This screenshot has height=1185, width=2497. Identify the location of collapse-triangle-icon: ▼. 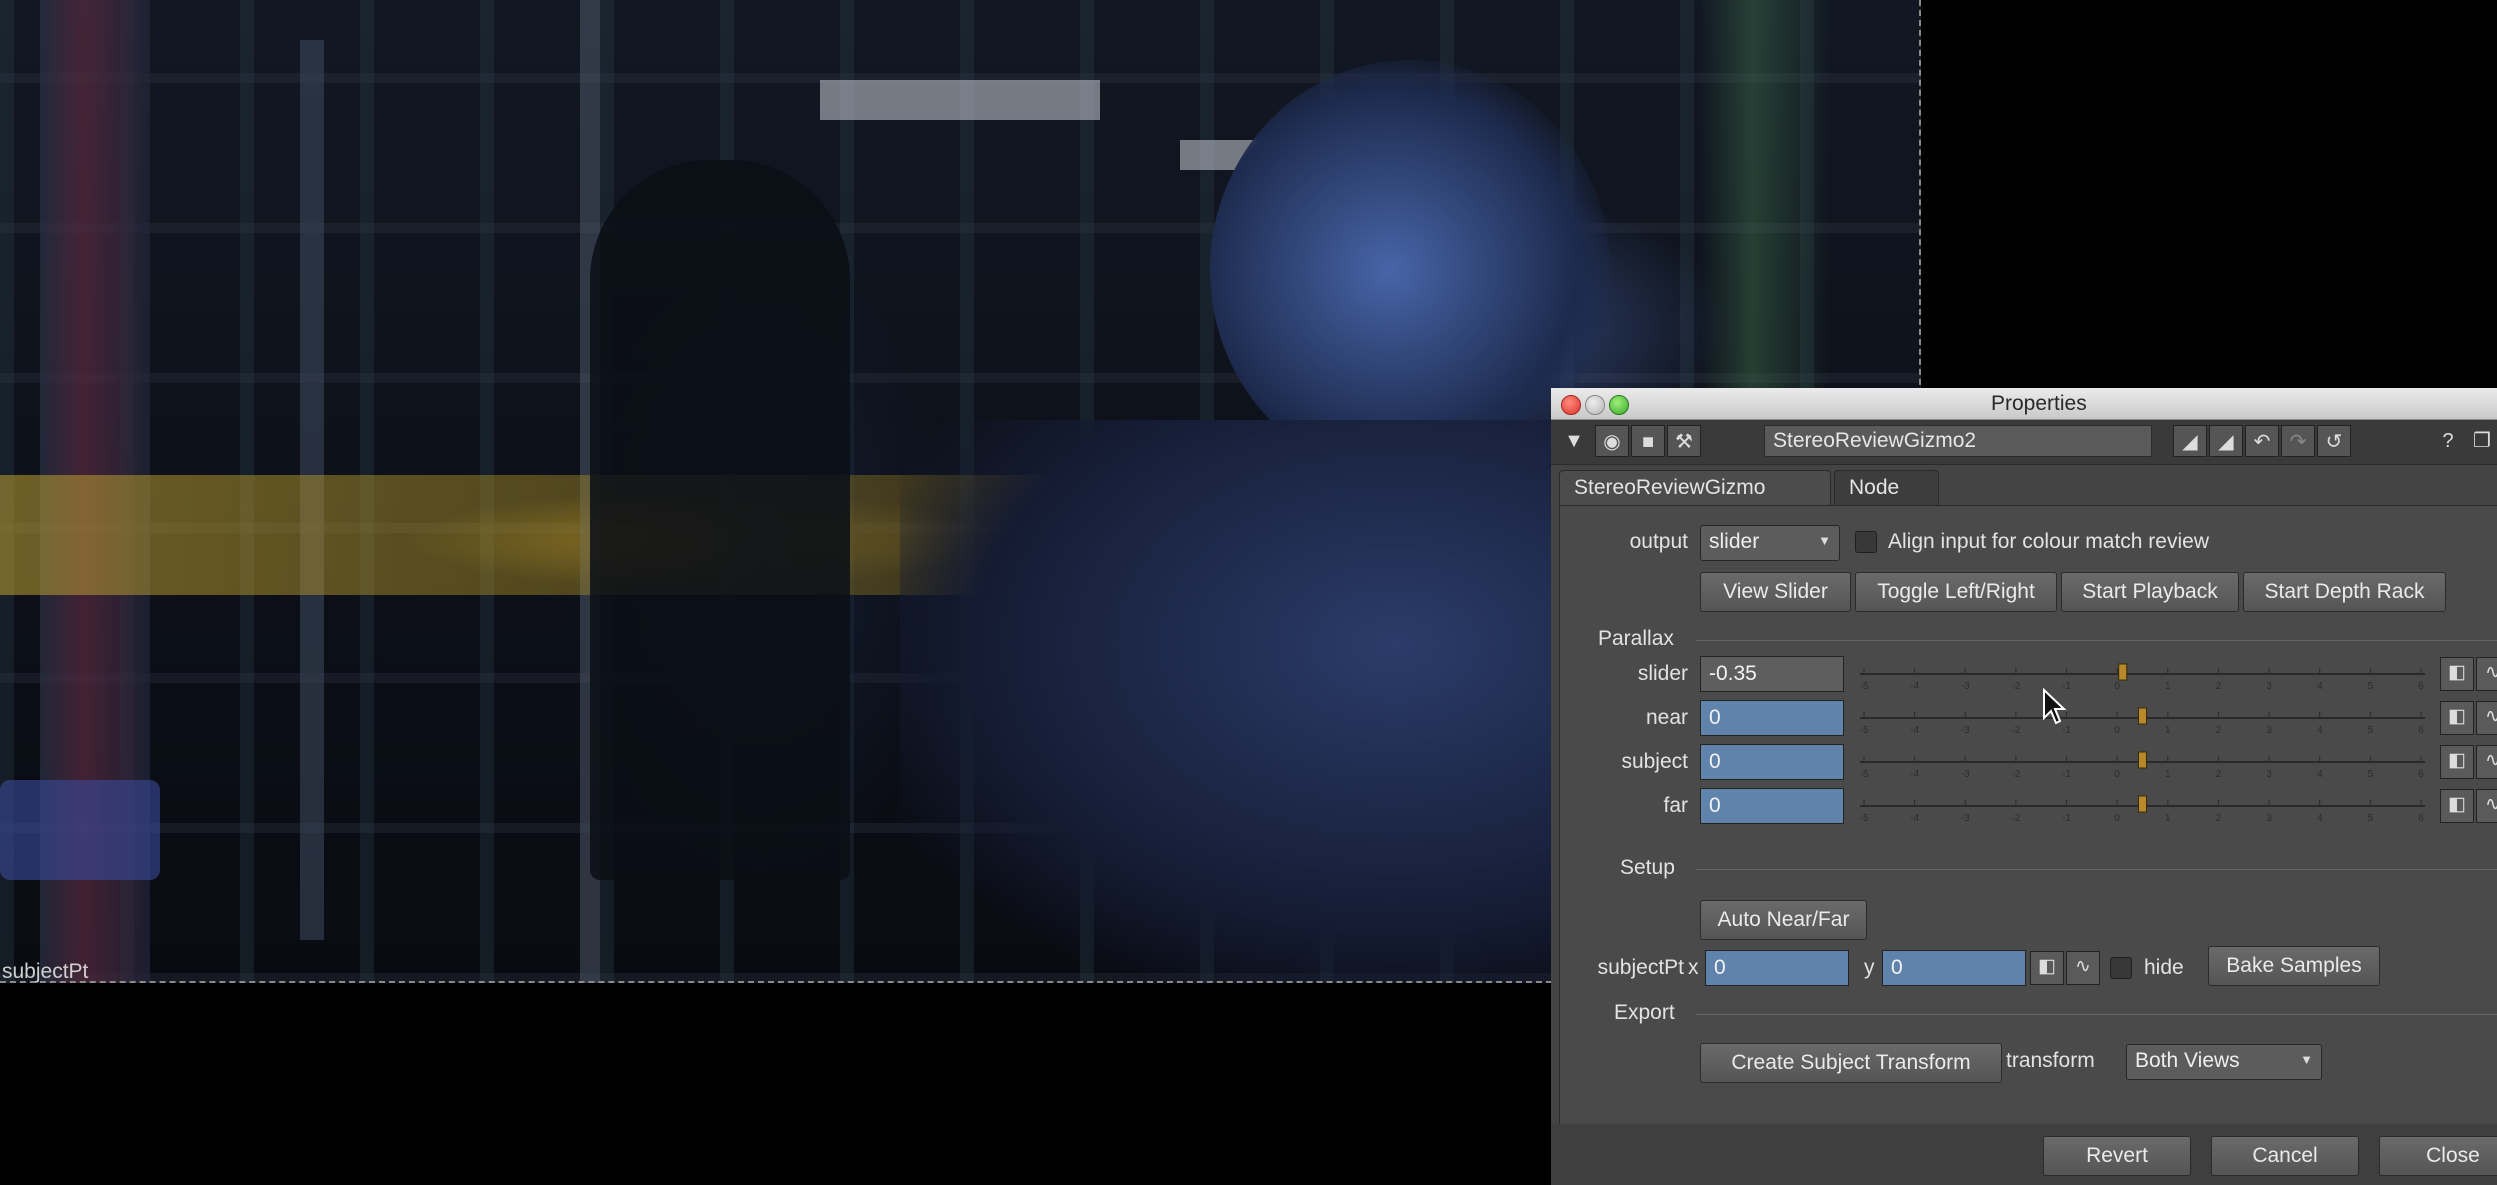
(1574, 441).